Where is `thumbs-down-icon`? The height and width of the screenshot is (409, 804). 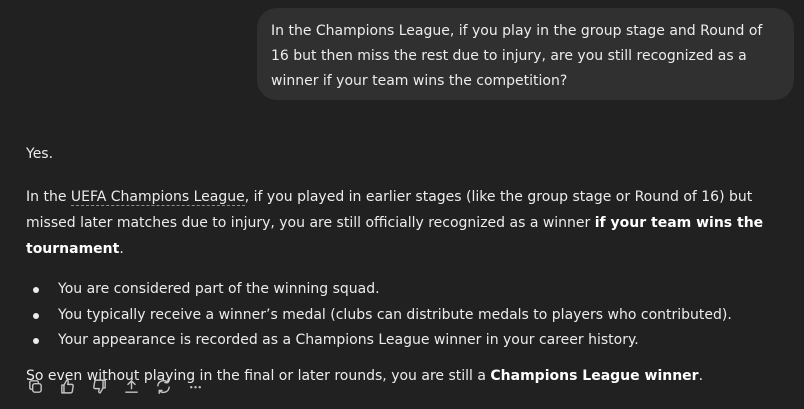 thumbs-down-icon is located at coordinates (99, 386).